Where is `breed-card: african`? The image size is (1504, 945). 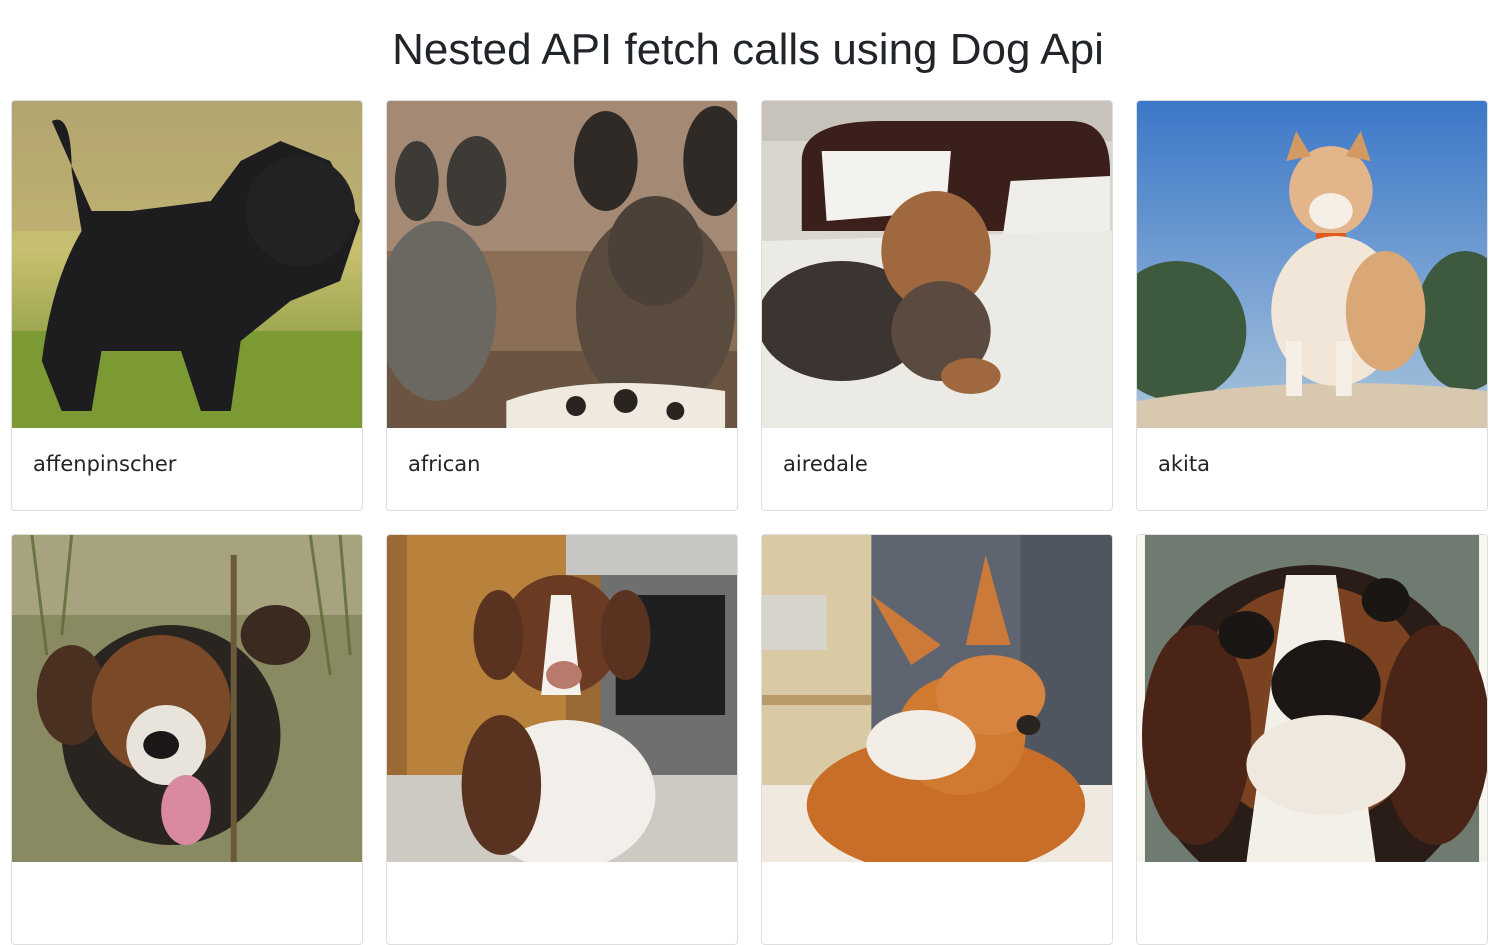
breed-card: african is located at coordinates (562, 305).